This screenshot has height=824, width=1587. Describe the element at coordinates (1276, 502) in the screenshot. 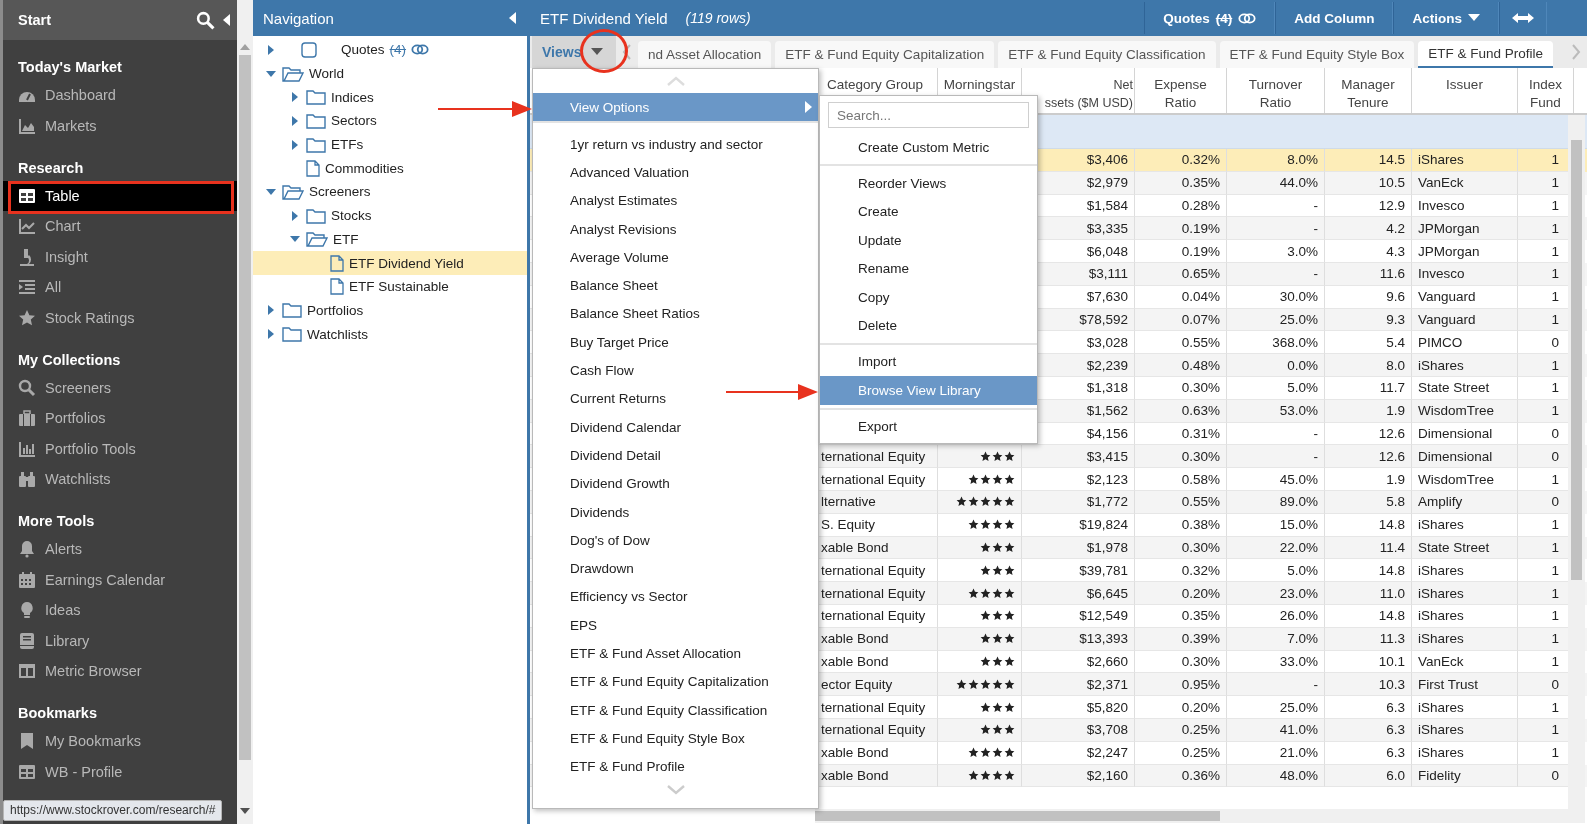

I see `table-cell: 89.0%` at that location.